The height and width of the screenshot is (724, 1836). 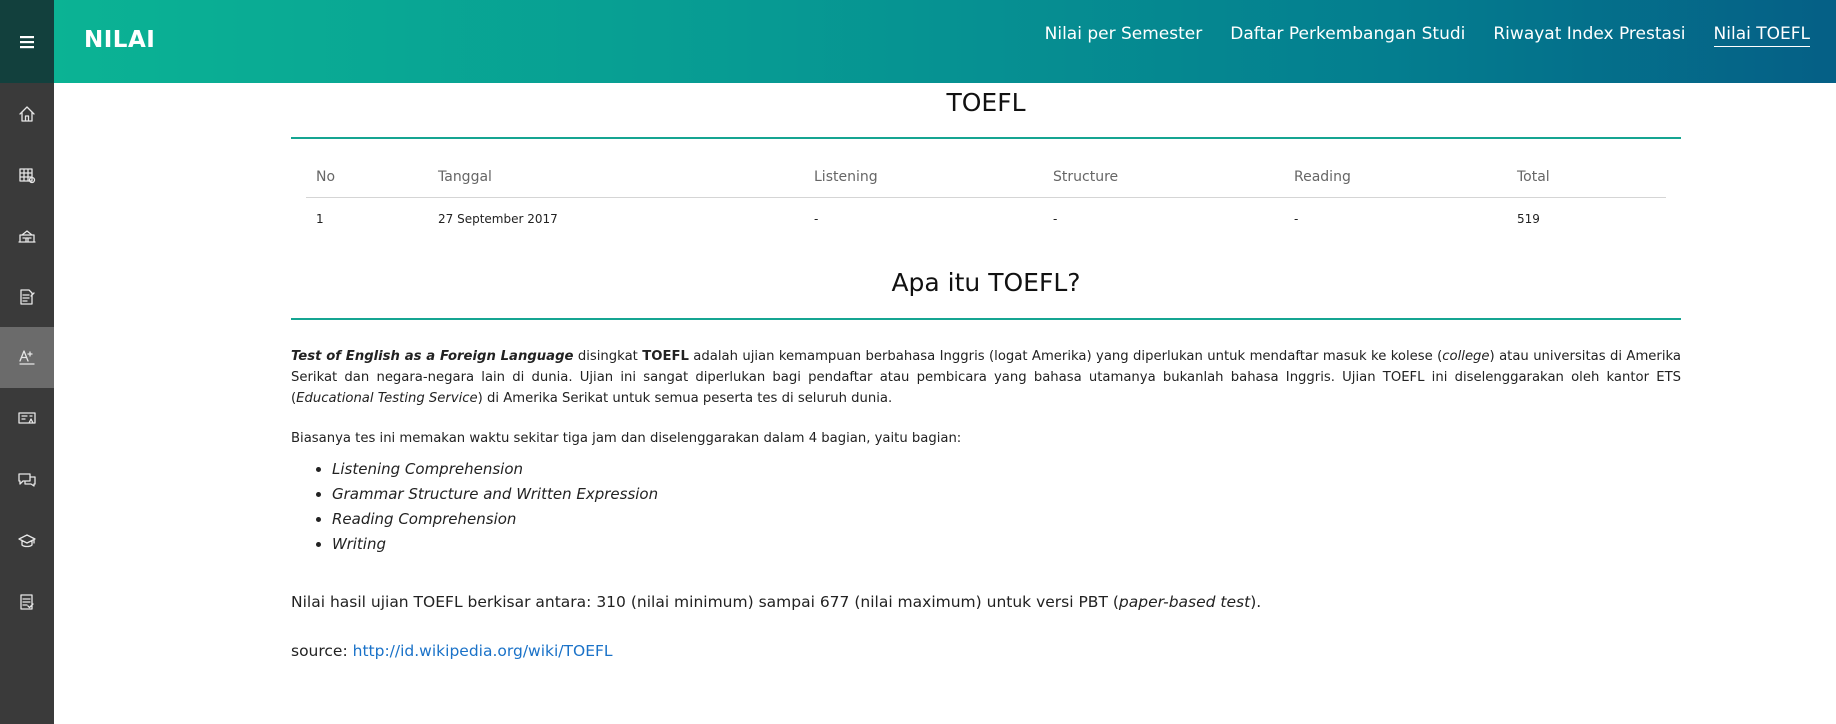 I want to click on sidebar-item-grades, so click(x=27, y=357).